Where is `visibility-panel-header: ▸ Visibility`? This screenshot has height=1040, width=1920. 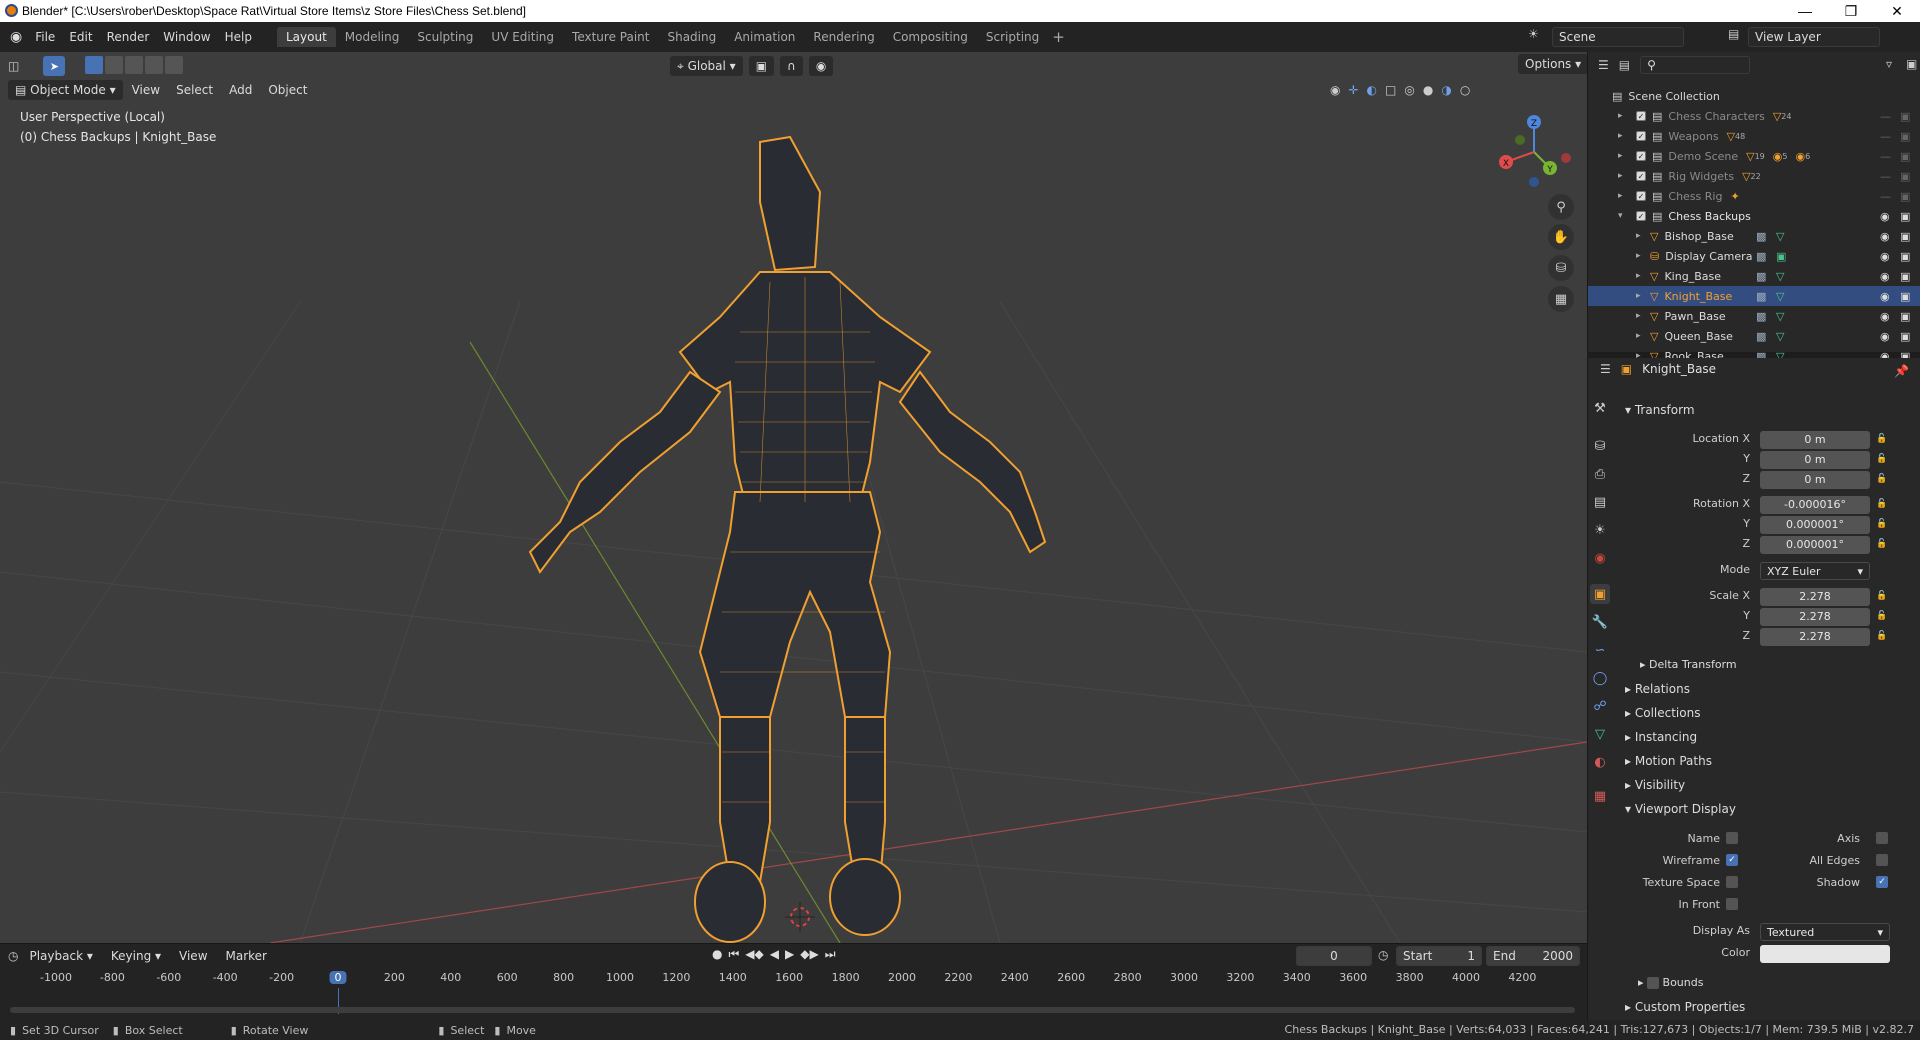
visibility-panel-header: ▸ Visibility is located at coordinates (1655, 785).